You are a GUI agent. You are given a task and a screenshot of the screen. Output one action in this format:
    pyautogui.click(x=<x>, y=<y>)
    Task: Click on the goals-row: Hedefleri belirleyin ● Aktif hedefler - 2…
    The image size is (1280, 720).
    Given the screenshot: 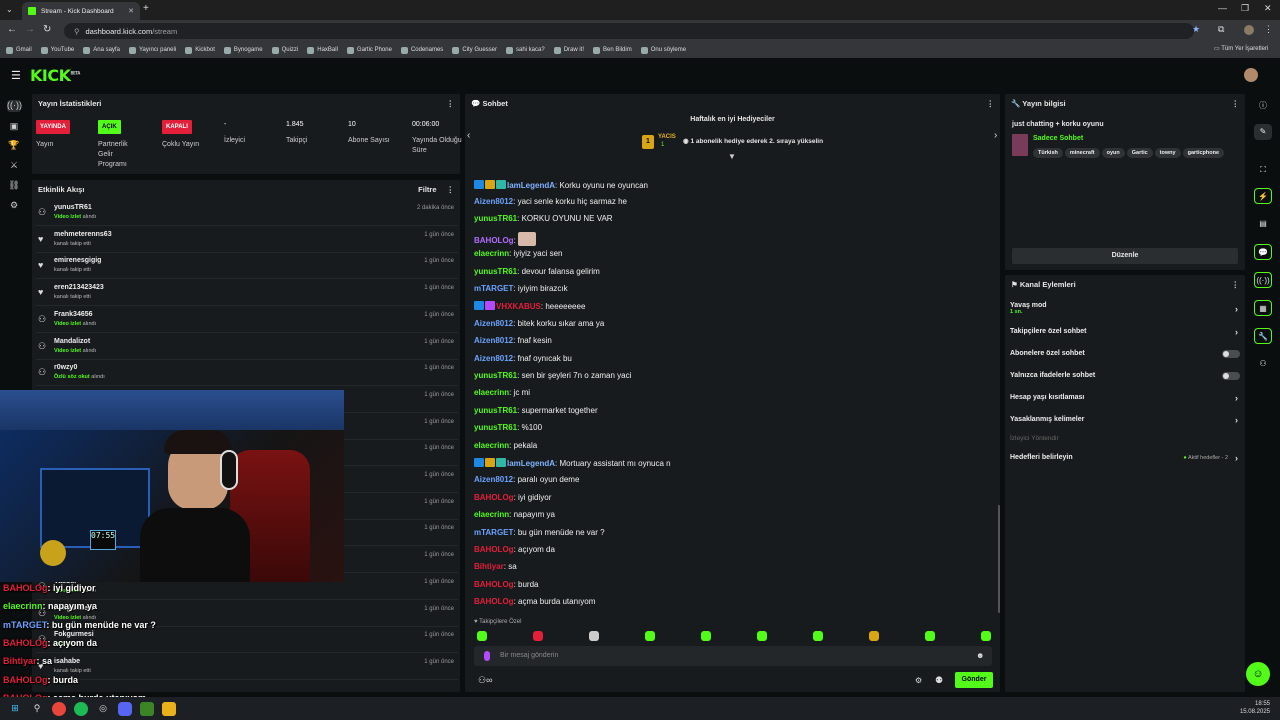 What is the action you would take?
    pyautogui.click(x=1126, y=458)
    